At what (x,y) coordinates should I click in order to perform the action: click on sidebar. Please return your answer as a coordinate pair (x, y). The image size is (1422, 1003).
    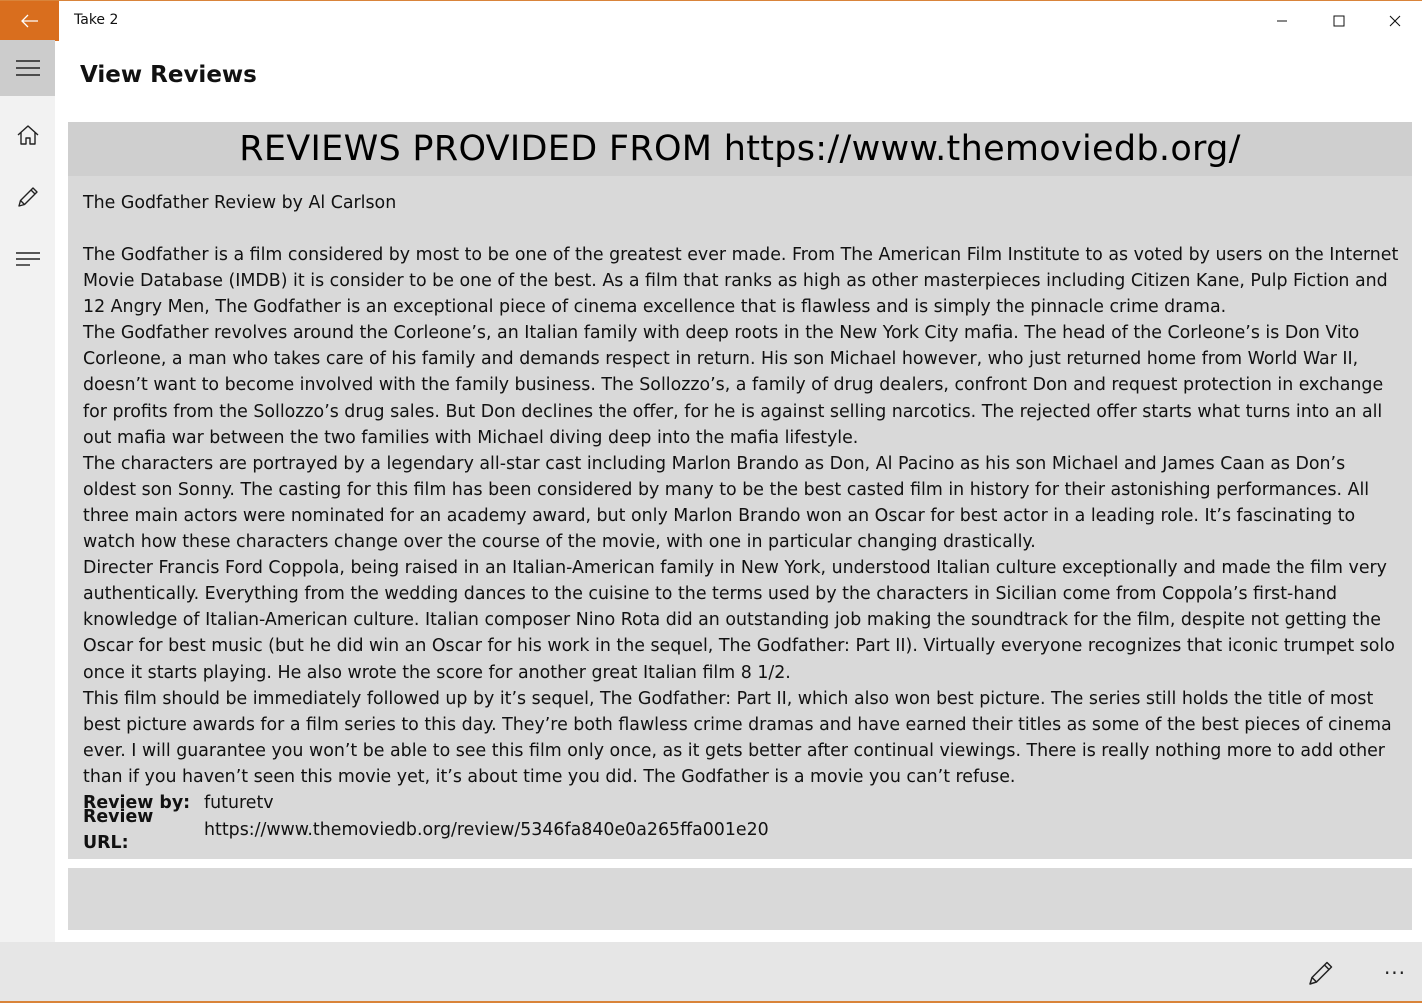
    Looking at the image, I should click on (27, 491).